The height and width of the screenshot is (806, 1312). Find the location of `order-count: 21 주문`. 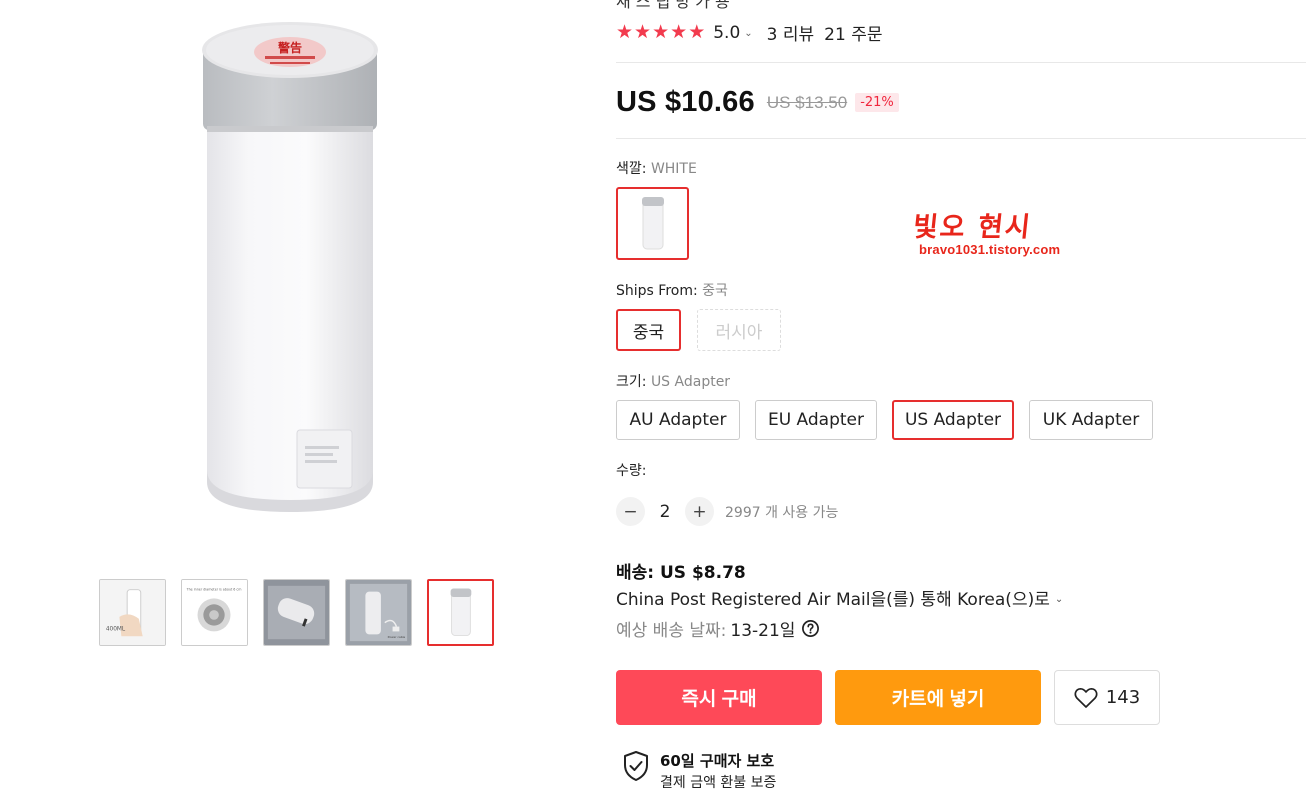

order-count: 21 주문 is located at coordinates (853, 35).